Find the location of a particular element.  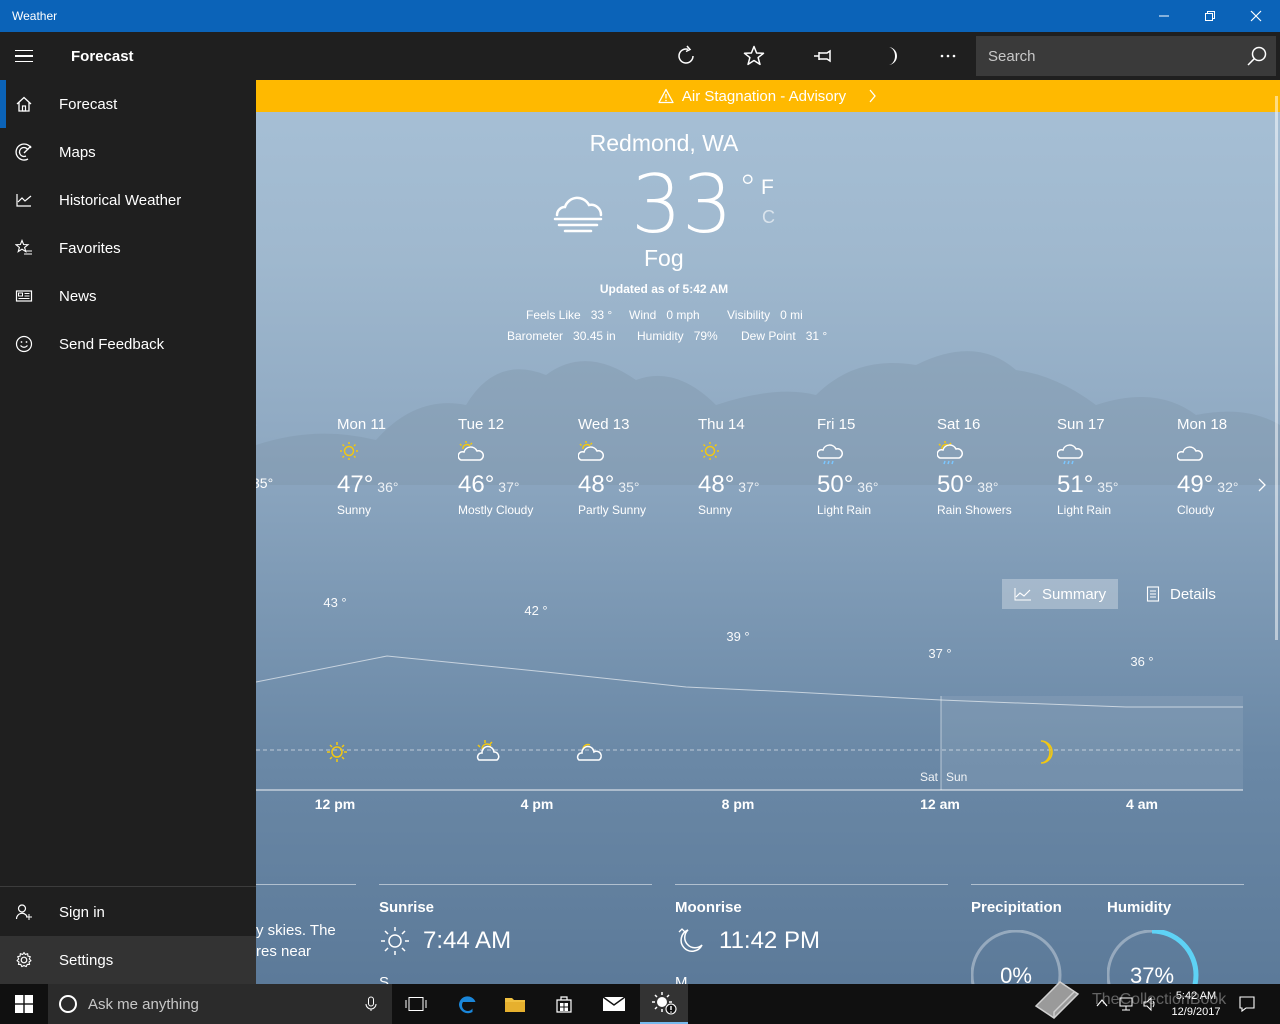

nav-item-maps: Maps is located at coordinates (128, 152).